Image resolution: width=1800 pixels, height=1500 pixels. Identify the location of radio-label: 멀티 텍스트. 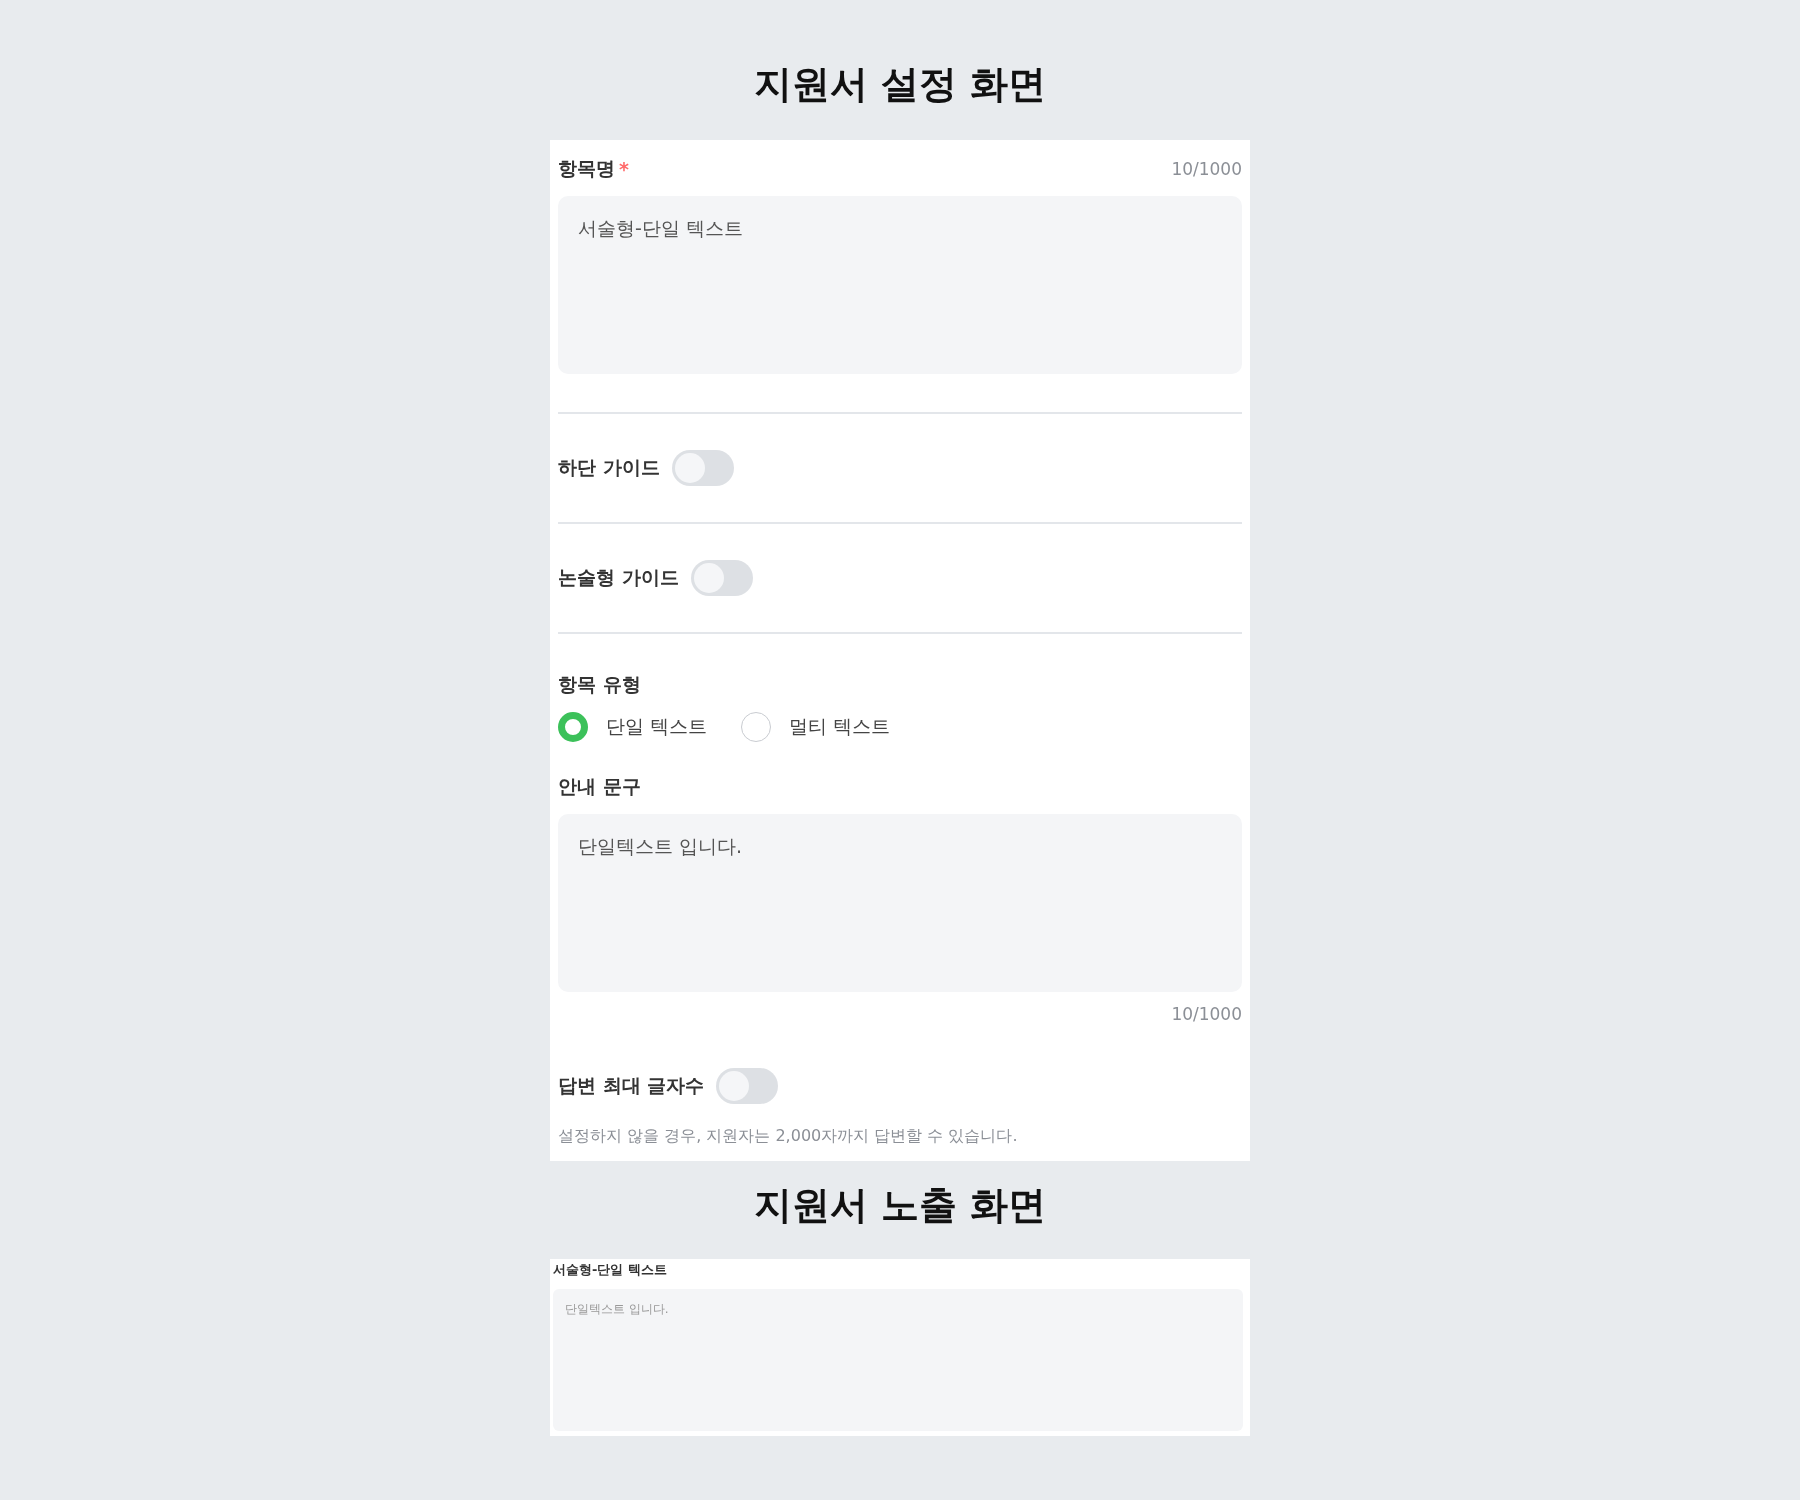
(840, 727).